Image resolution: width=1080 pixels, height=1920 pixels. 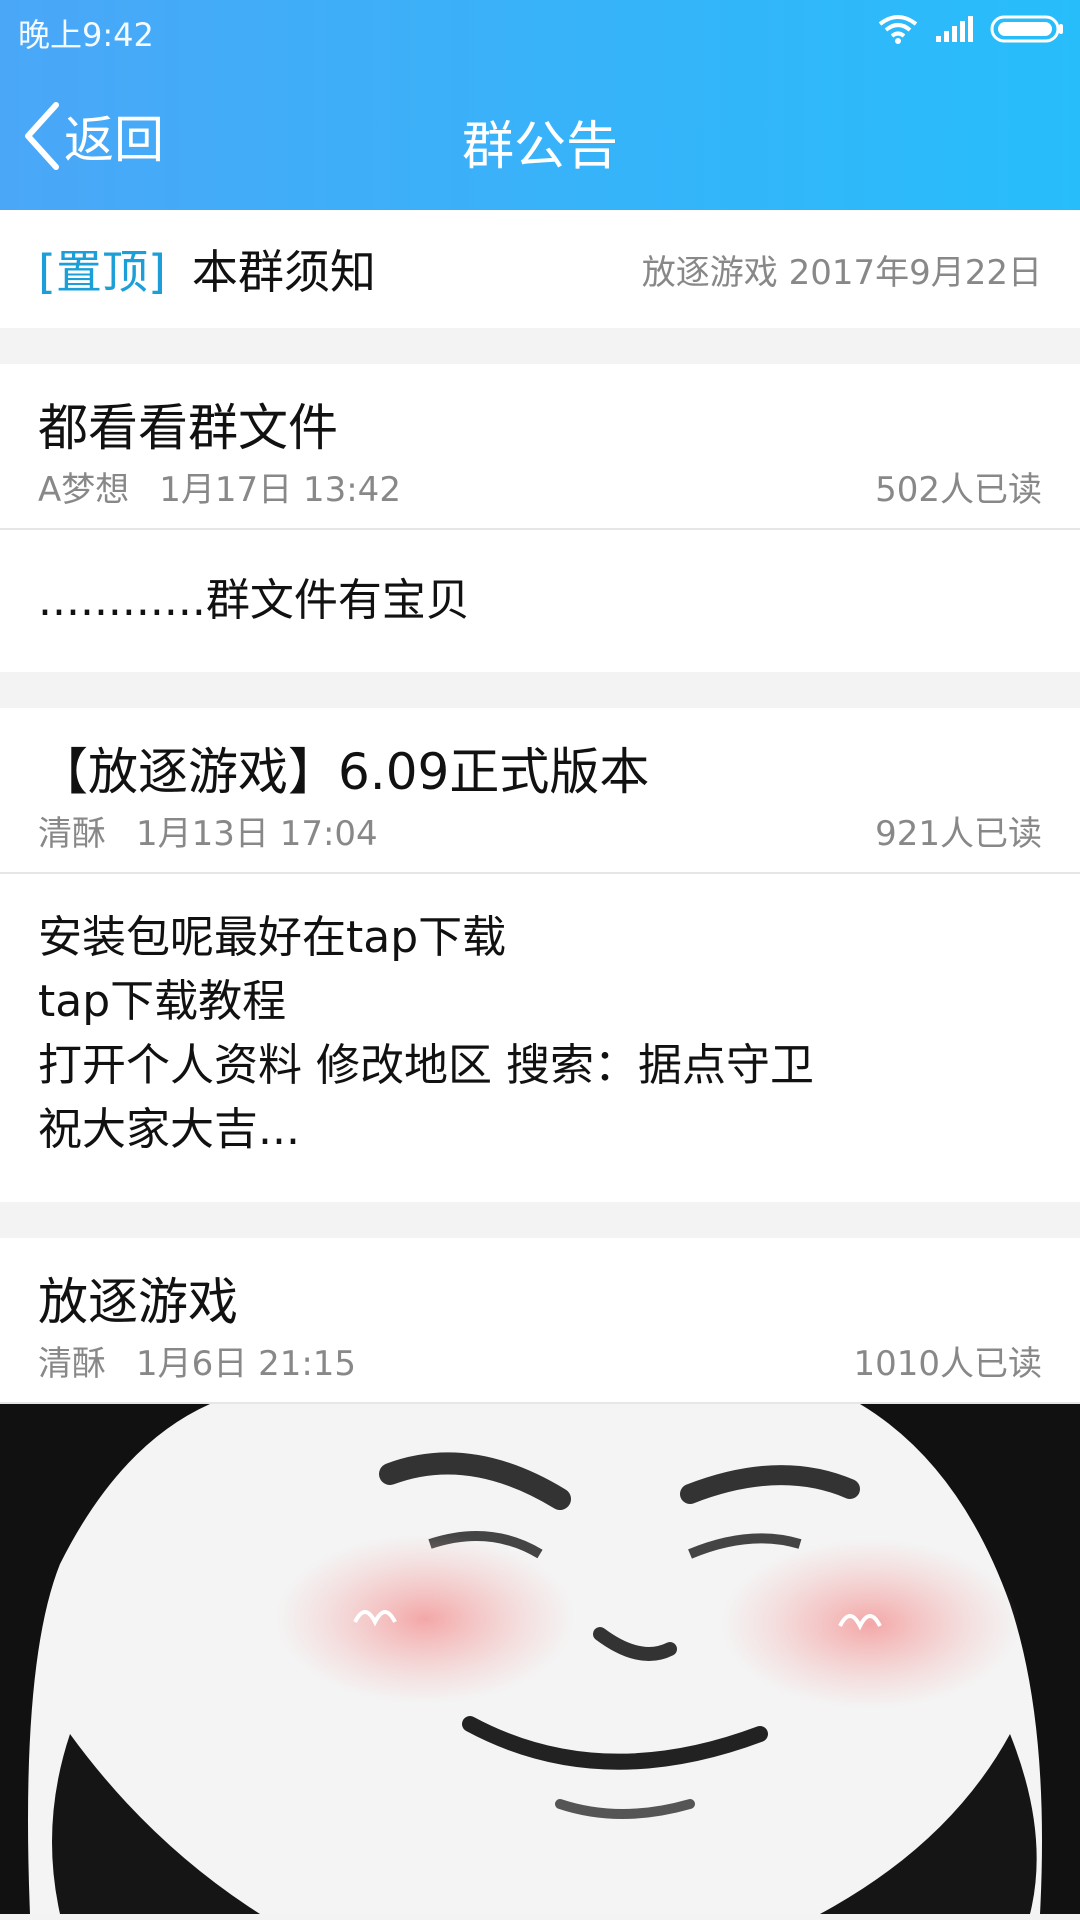 I want to click on page-title: 群公告, so click(x=539, y=147).